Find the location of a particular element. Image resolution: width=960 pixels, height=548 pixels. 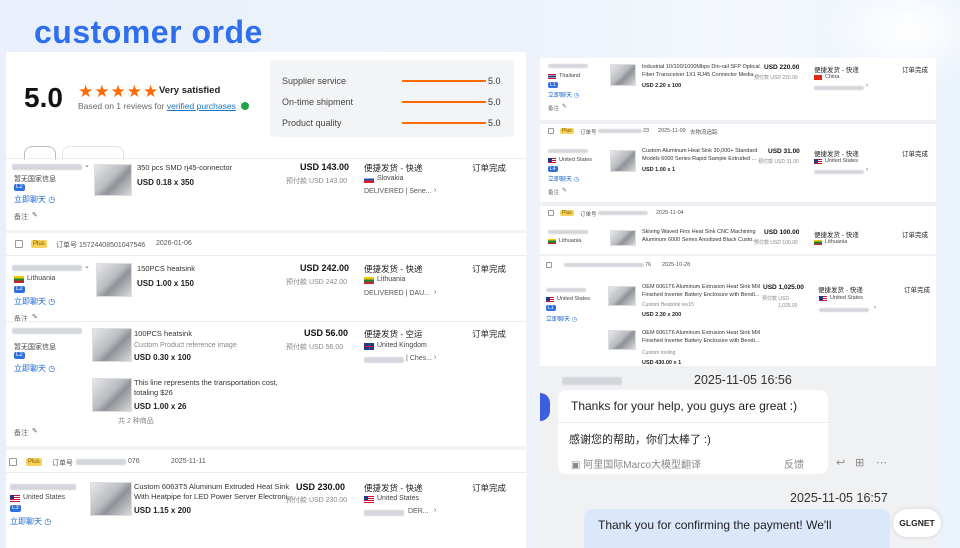

order-total: USD 230.00 is located at coordinates (321, 487).